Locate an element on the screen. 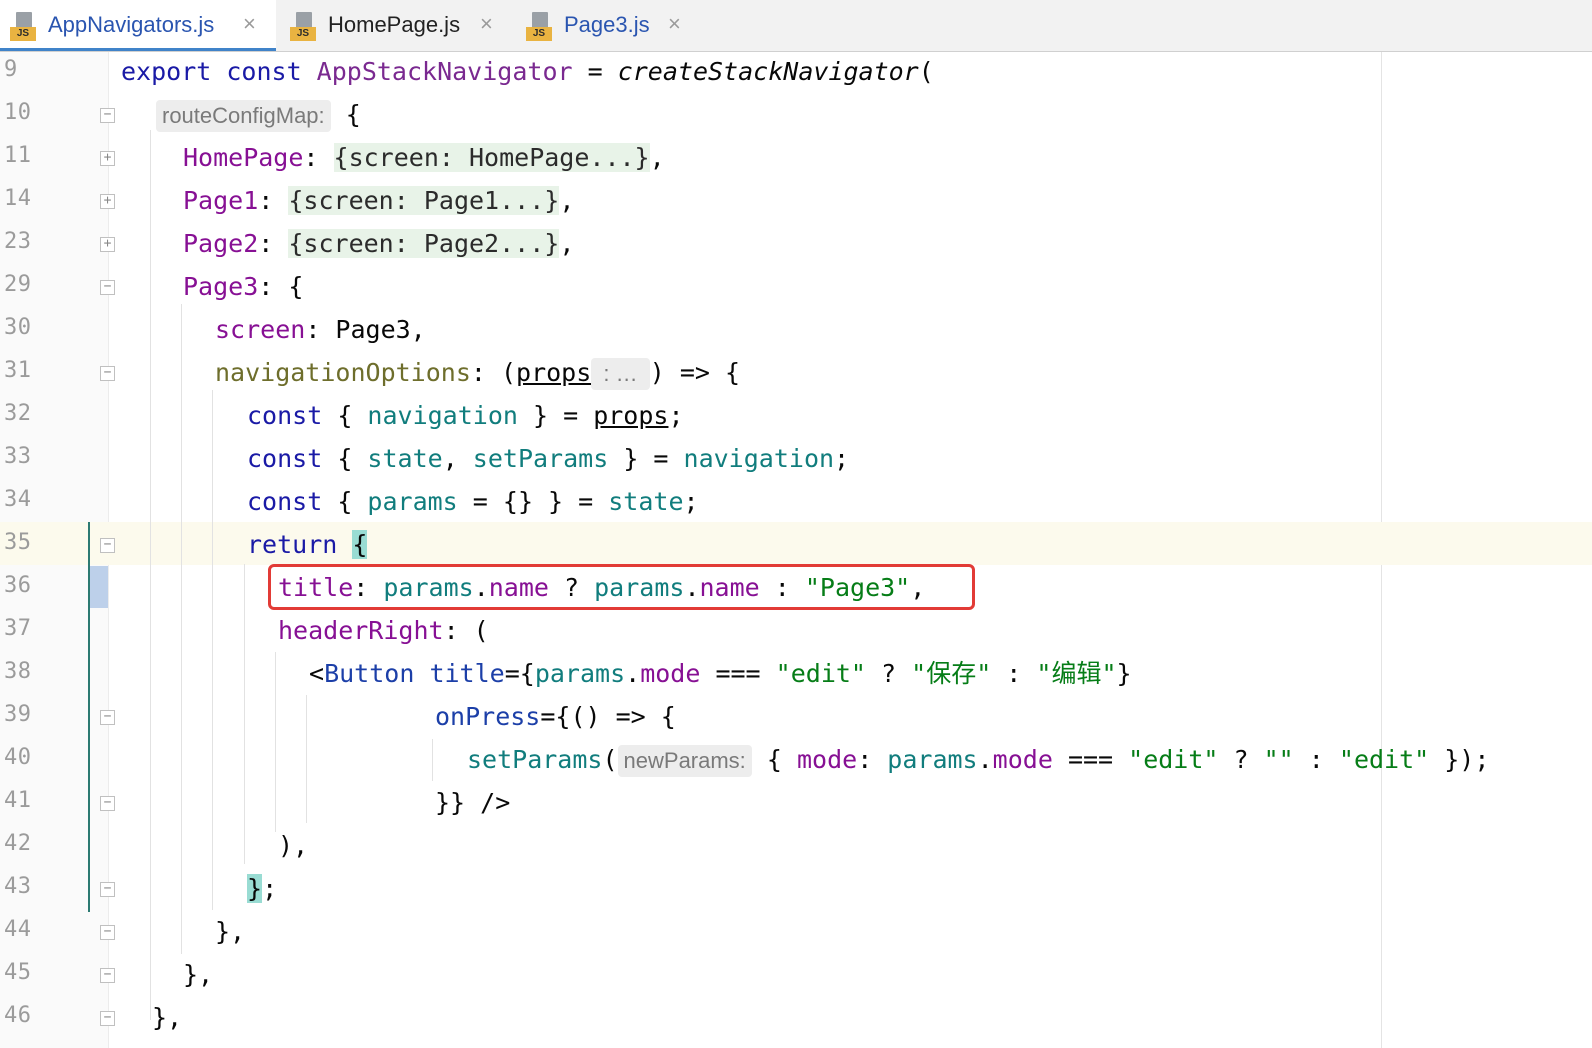  code-line: 42 ), is located at coordinates (796, 847).